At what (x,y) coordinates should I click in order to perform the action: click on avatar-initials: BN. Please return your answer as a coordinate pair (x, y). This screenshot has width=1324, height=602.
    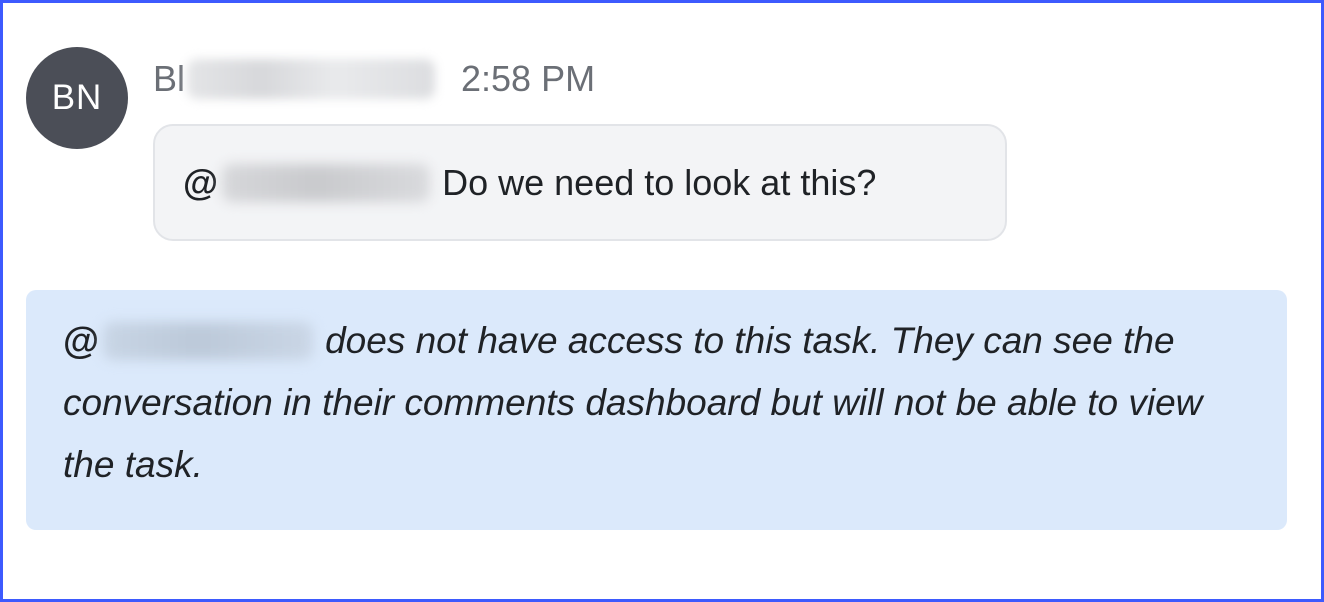
    Looking at the image, I should click on (77, 97).